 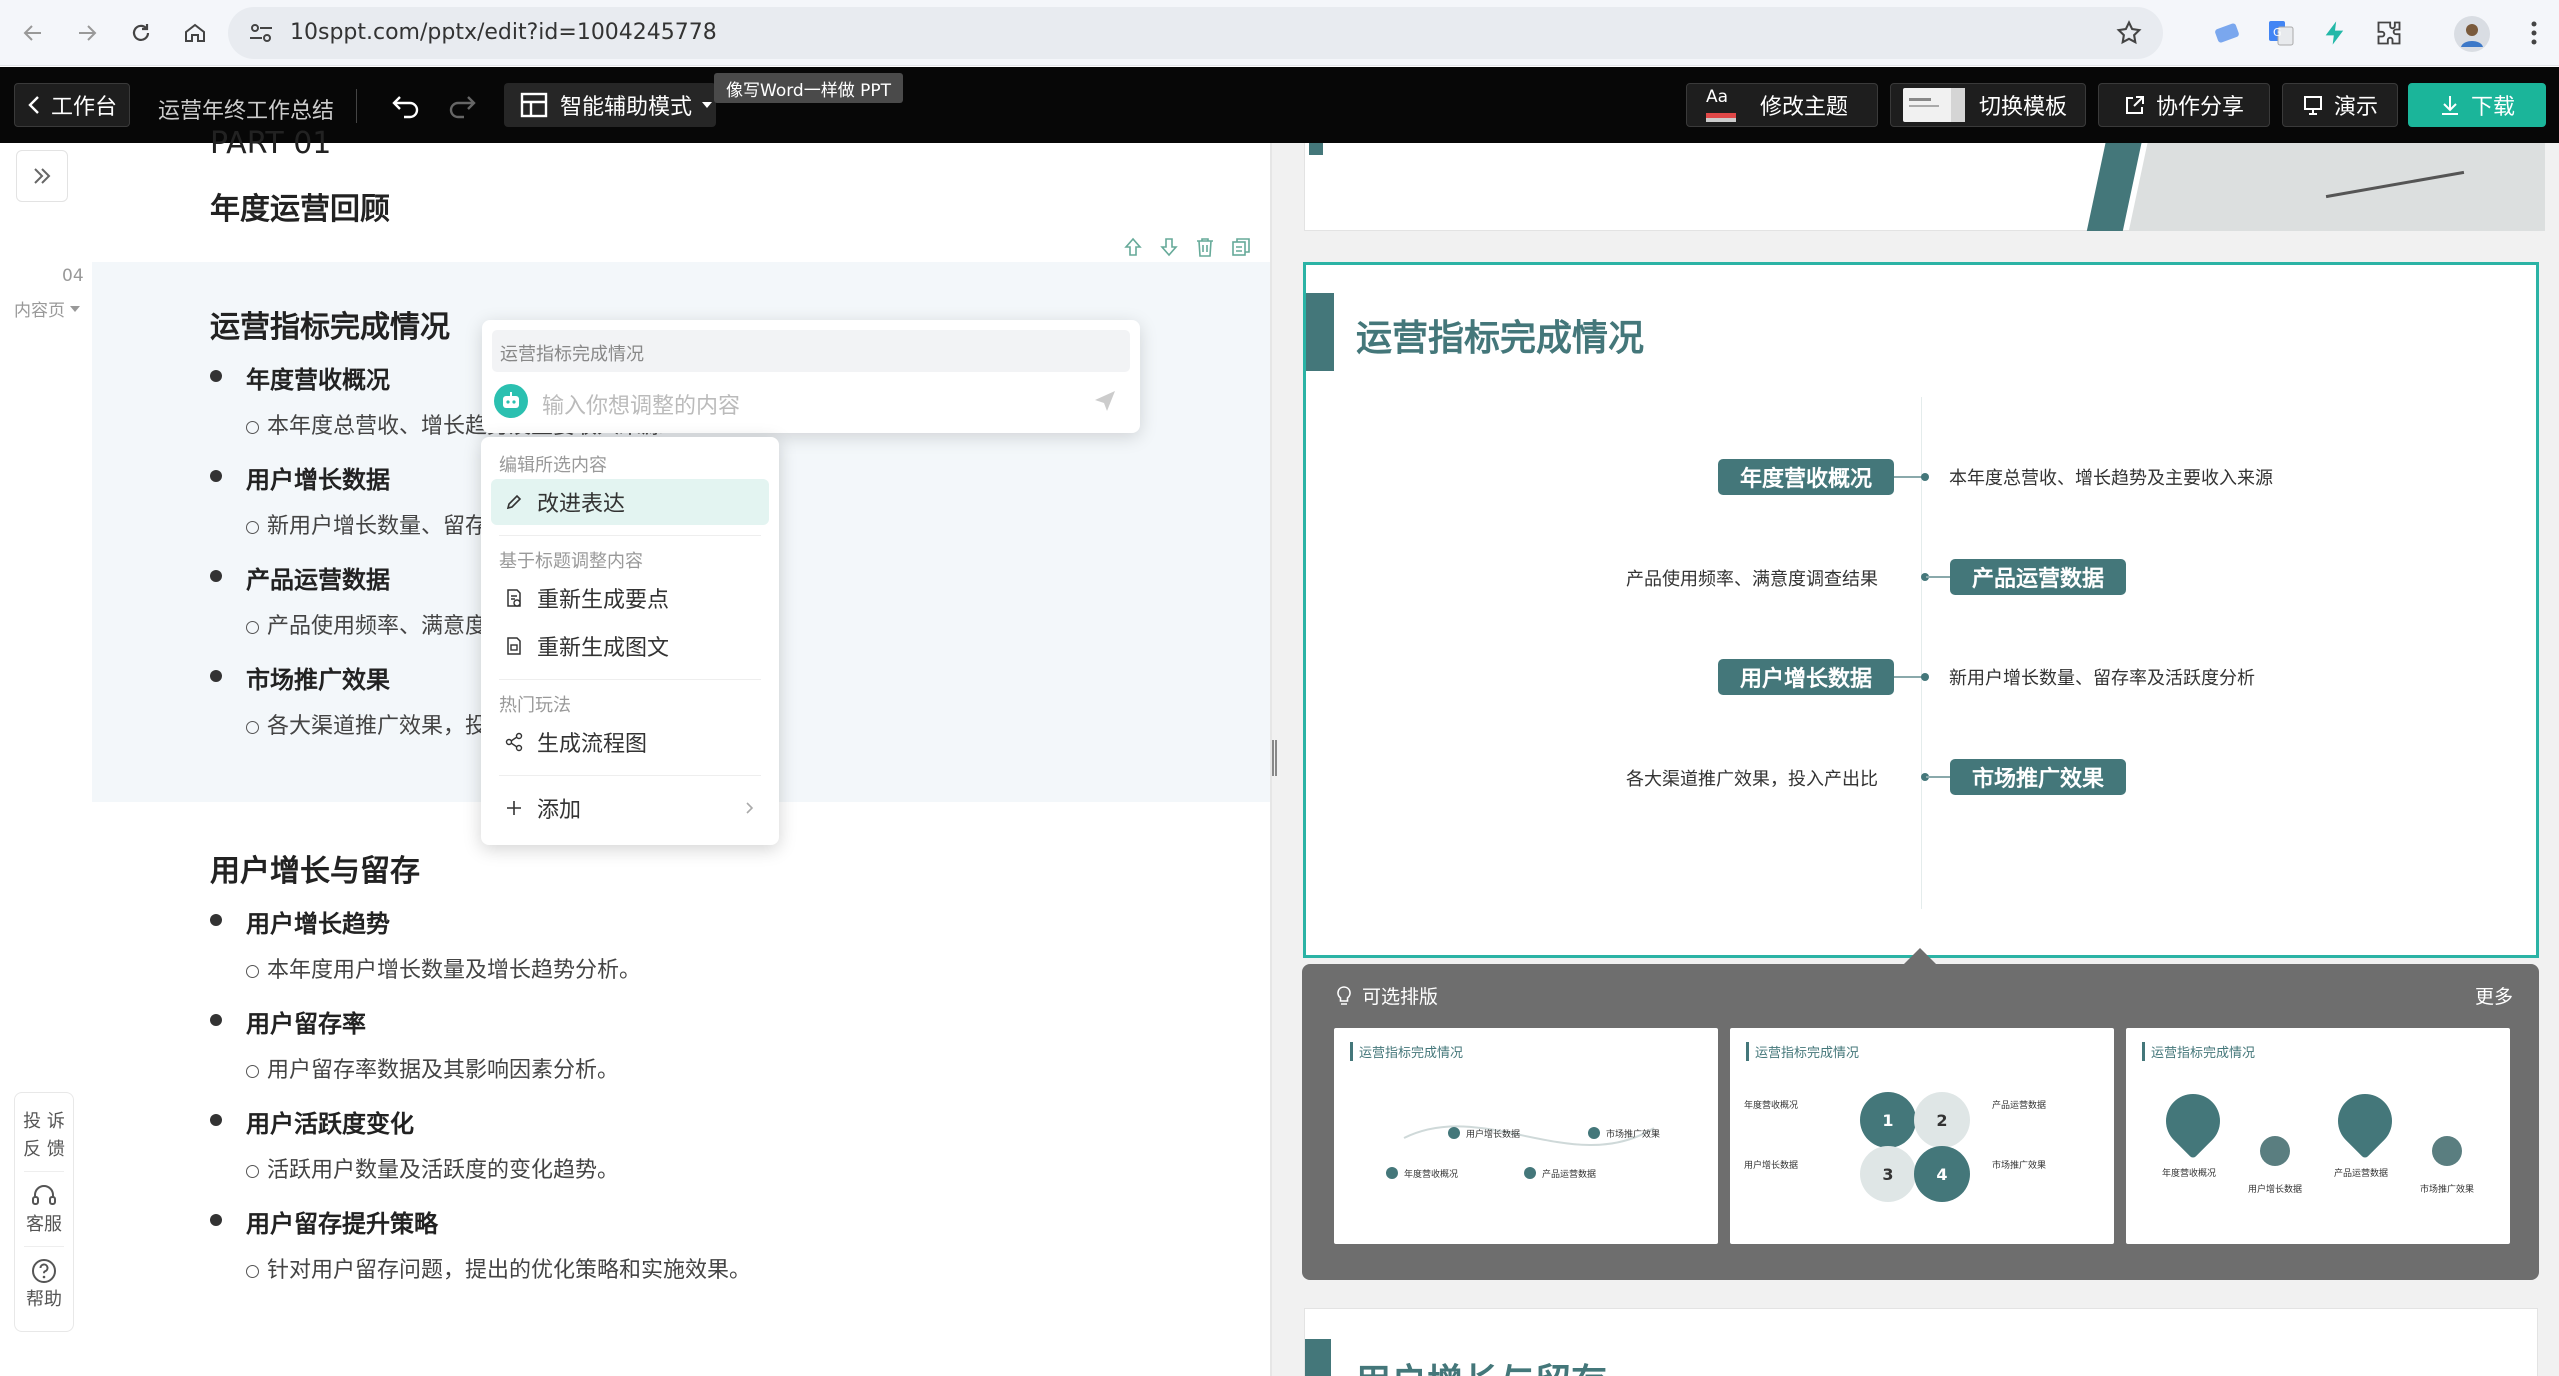 I want to click on floating-helpers: 投 诉 反 馈 客服 帮助, so click(x=44, y=1212).